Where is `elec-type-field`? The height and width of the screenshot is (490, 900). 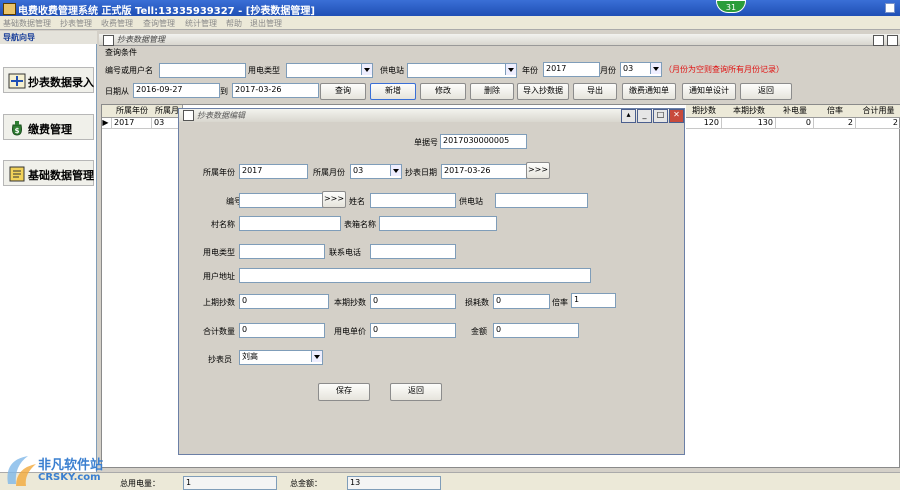
elec-type-field is located at coordinates (282, 251).